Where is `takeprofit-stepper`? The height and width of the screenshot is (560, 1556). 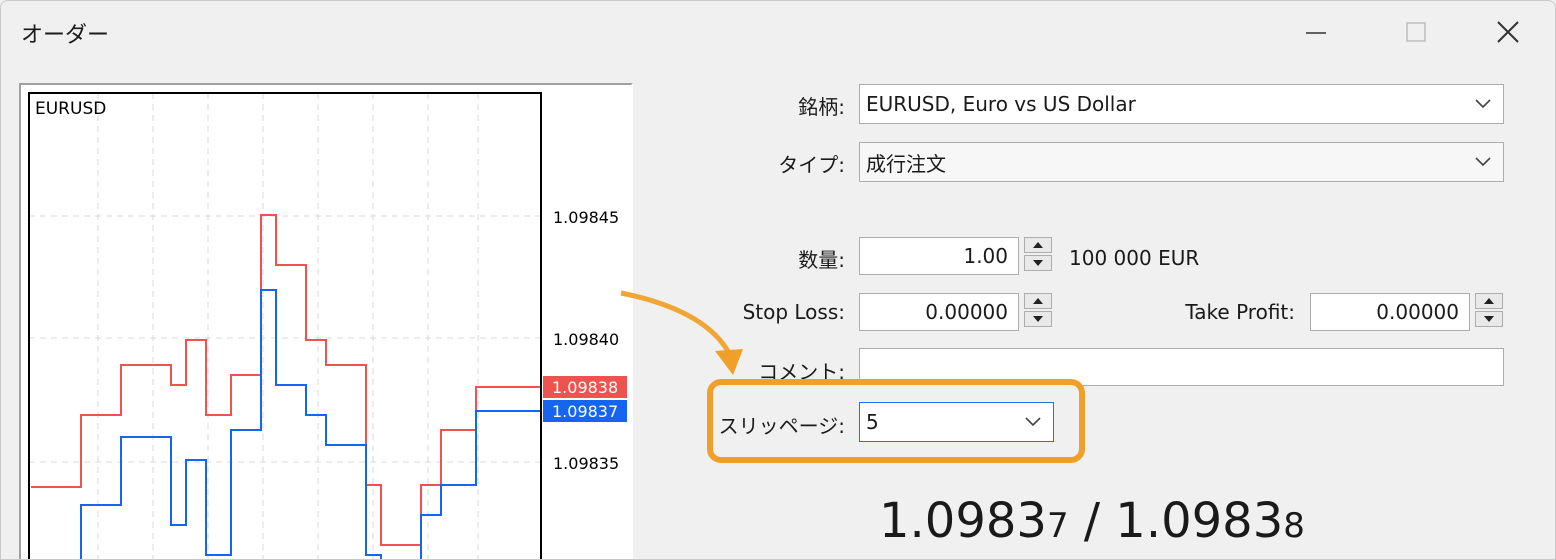 takeprofit-stepper is located at coordinates (1490, 311).